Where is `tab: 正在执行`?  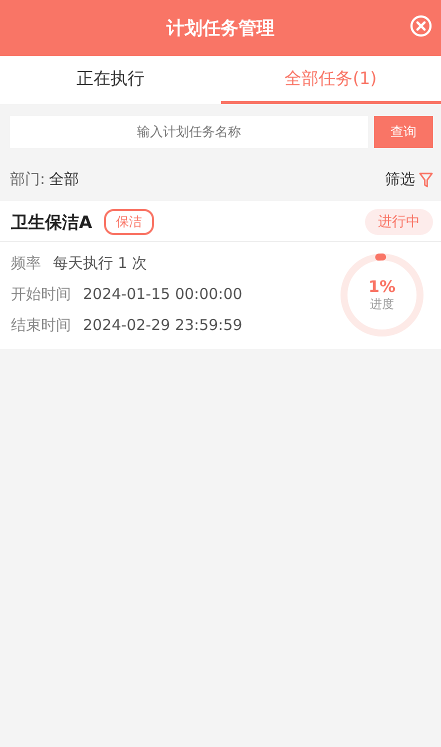
tab: 正在执行 is located at coordinates (110, 80).